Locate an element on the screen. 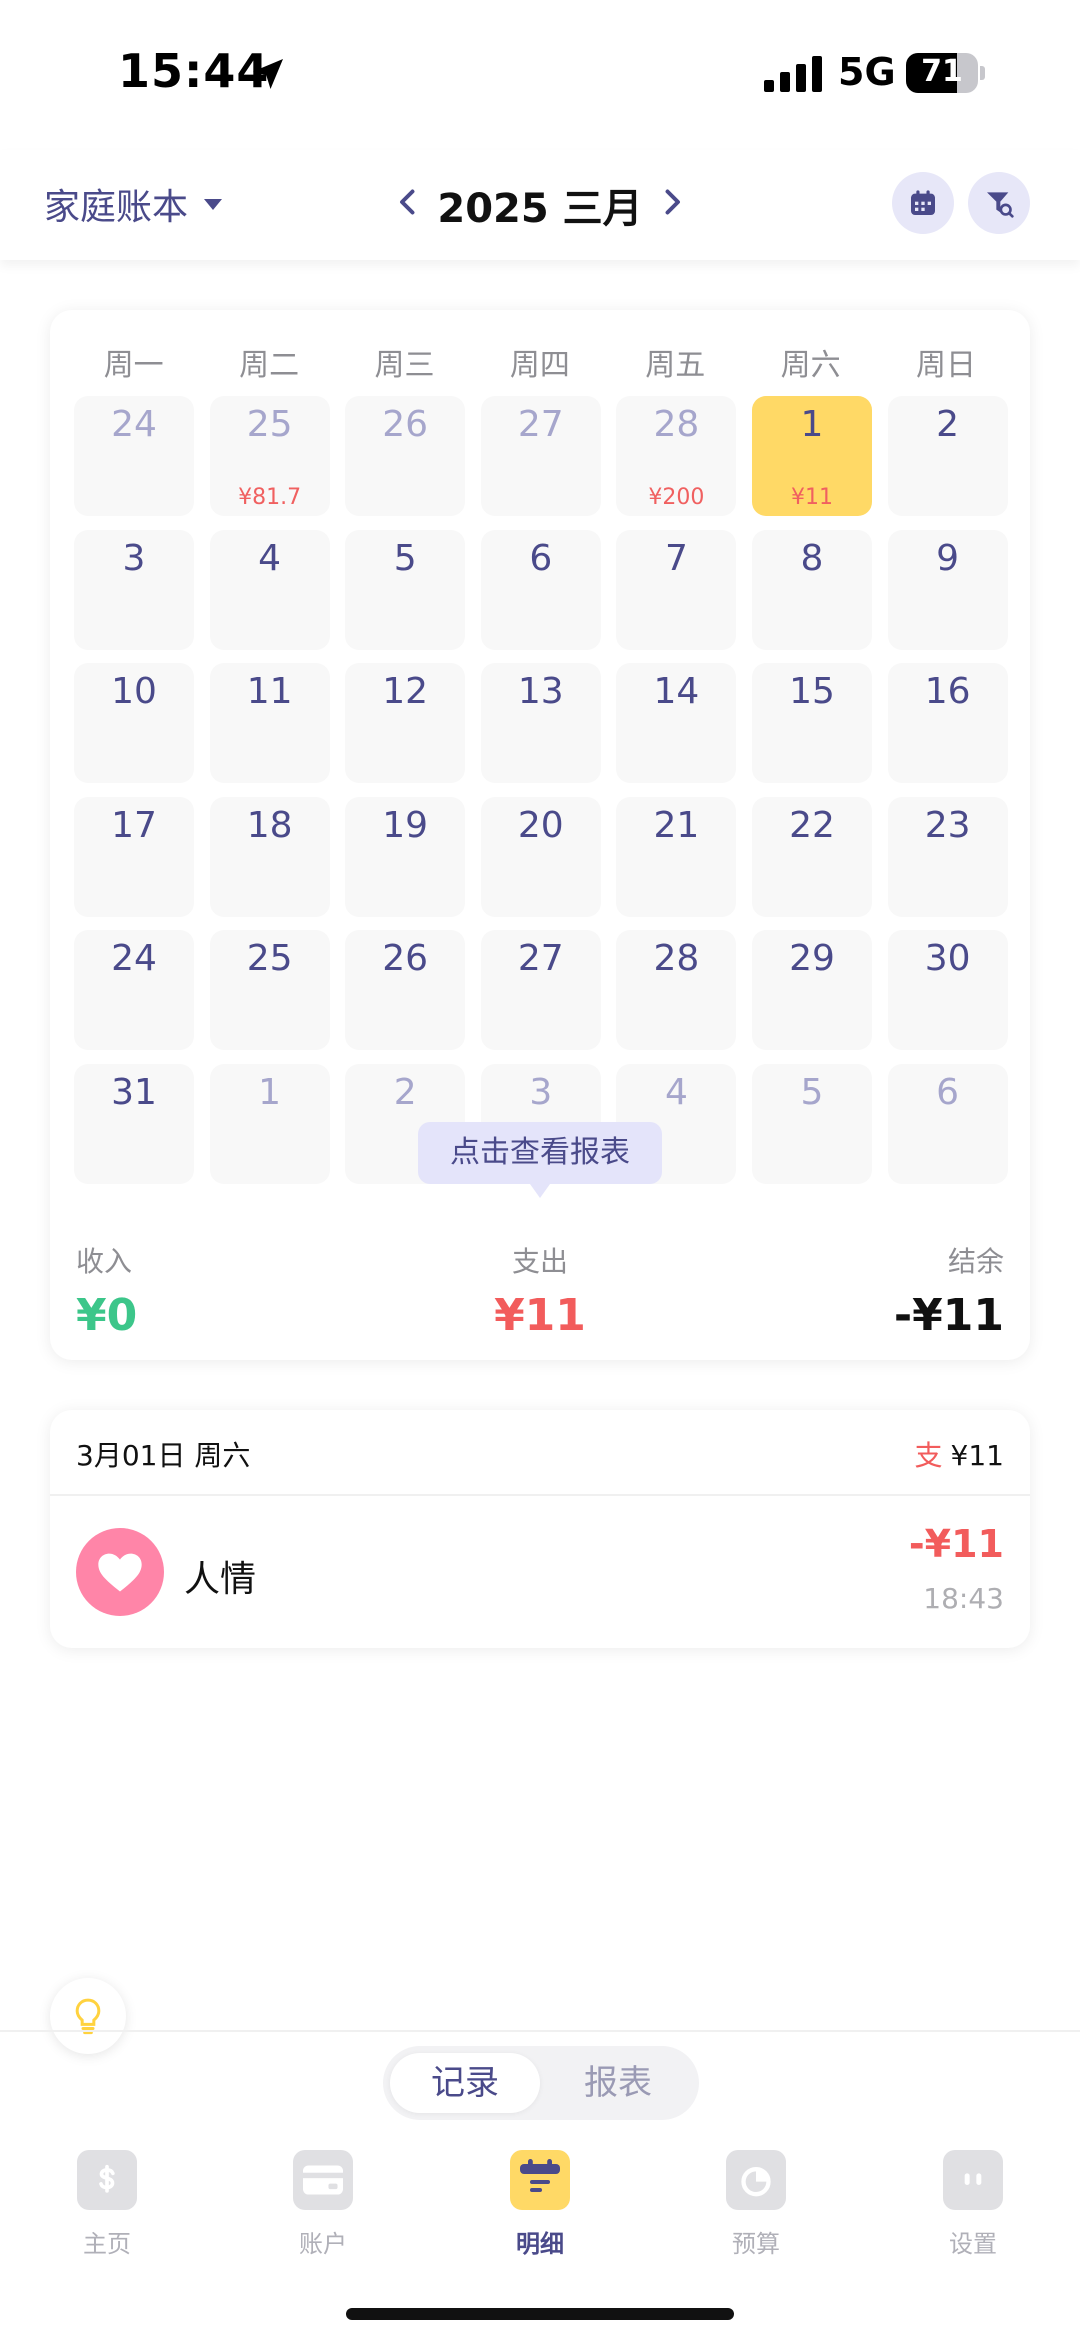 The height and width of the screenshot is (2341, 1080). day-number: 4 is located at coordinates (676, 1092).